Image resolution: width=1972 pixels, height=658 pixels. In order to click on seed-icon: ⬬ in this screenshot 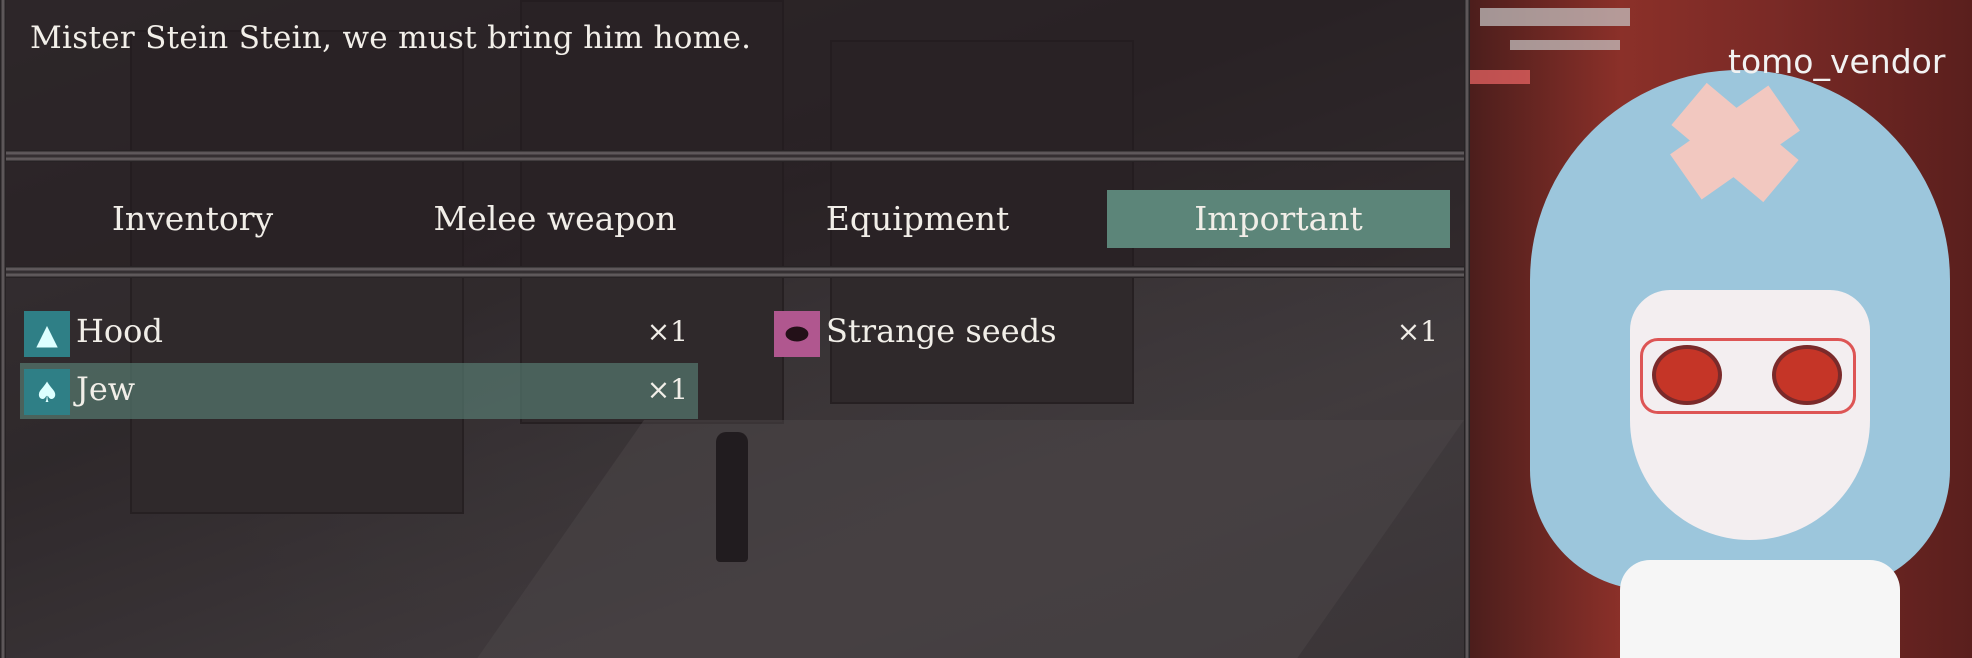, I will do `click(797, 334)`.